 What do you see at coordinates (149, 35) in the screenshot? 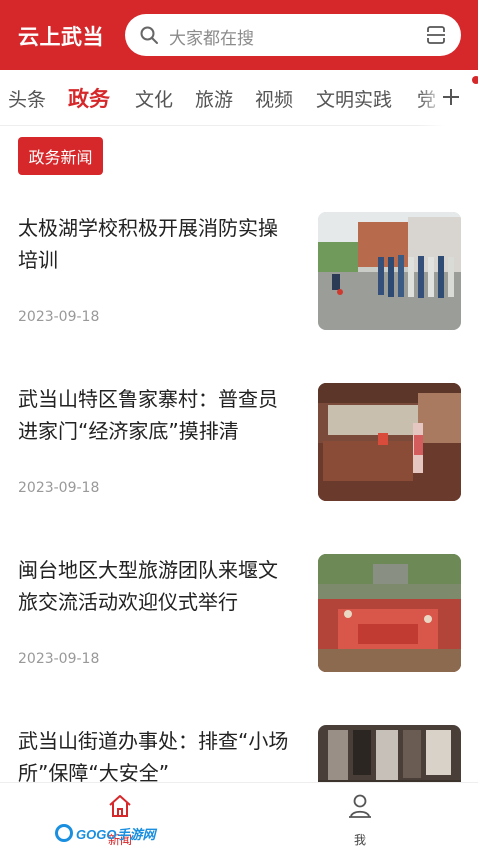
I see `search-icon` at bounding box center [149, 35].